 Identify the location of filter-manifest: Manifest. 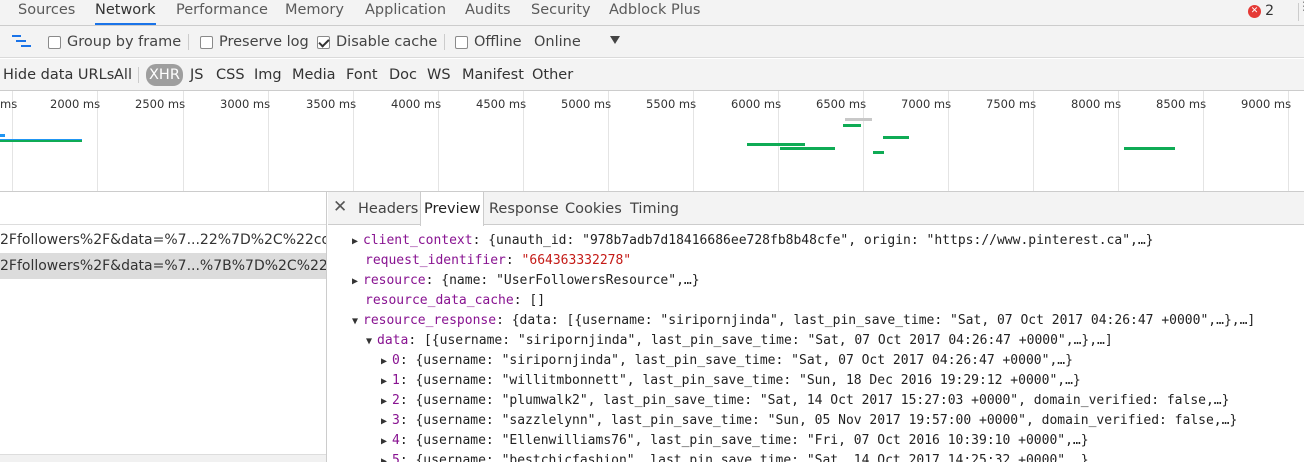
(493, 75).